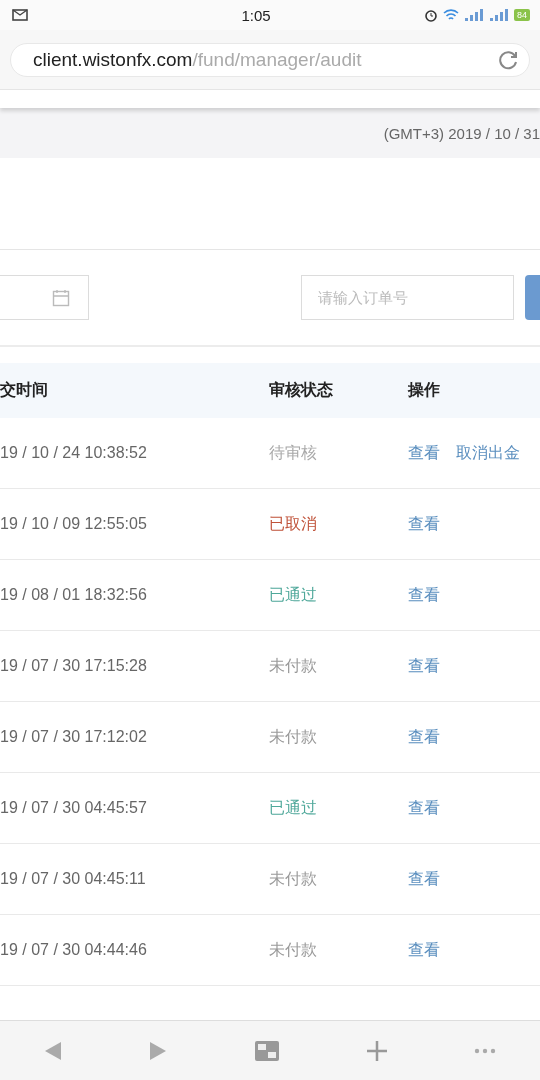 This screenshot has width=540, height=1080. Describe the element at coordinates (301, 390) in the screenshot. I see `column-header: 审核状态` at that location.